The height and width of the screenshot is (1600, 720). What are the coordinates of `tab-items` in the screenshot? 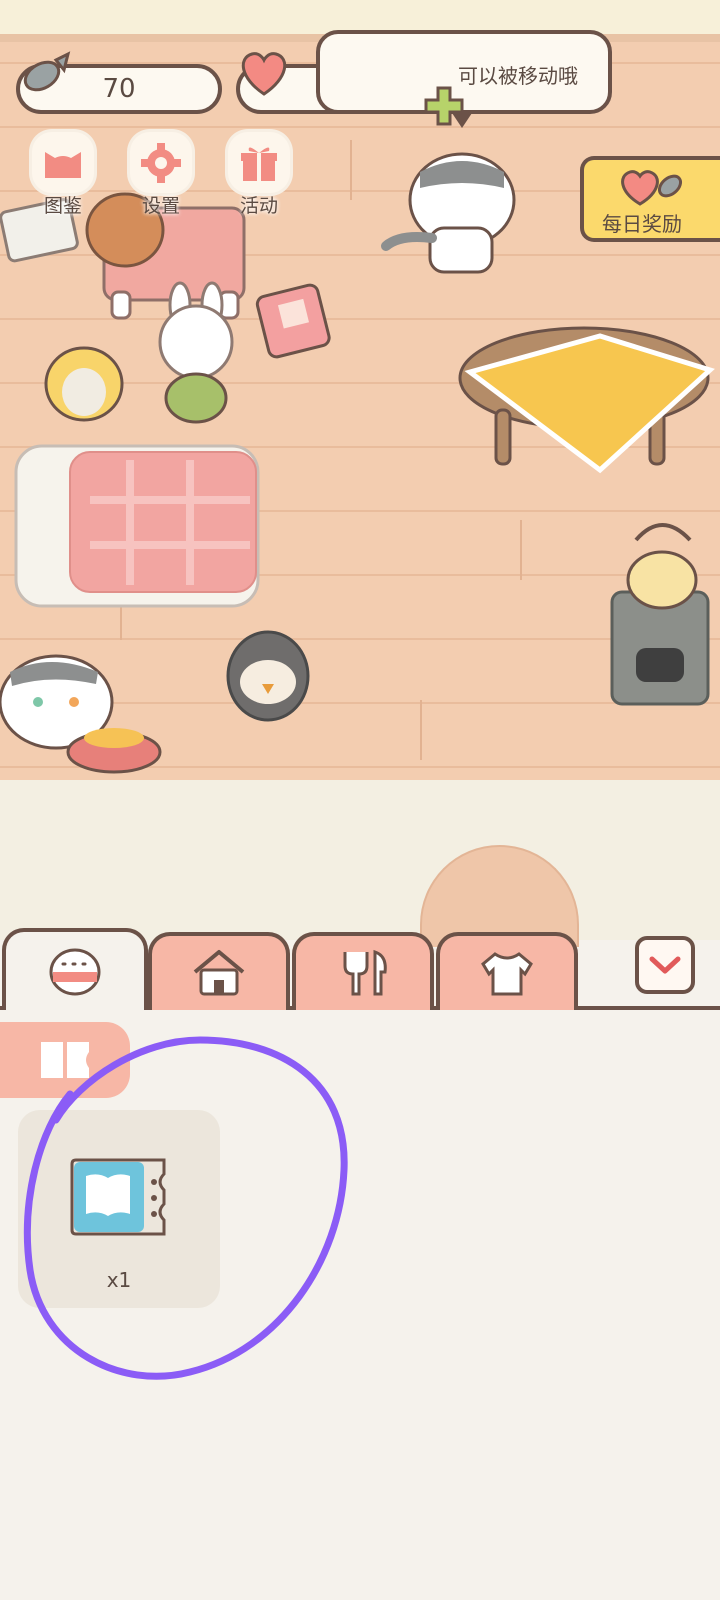 It's located at (75, 969).